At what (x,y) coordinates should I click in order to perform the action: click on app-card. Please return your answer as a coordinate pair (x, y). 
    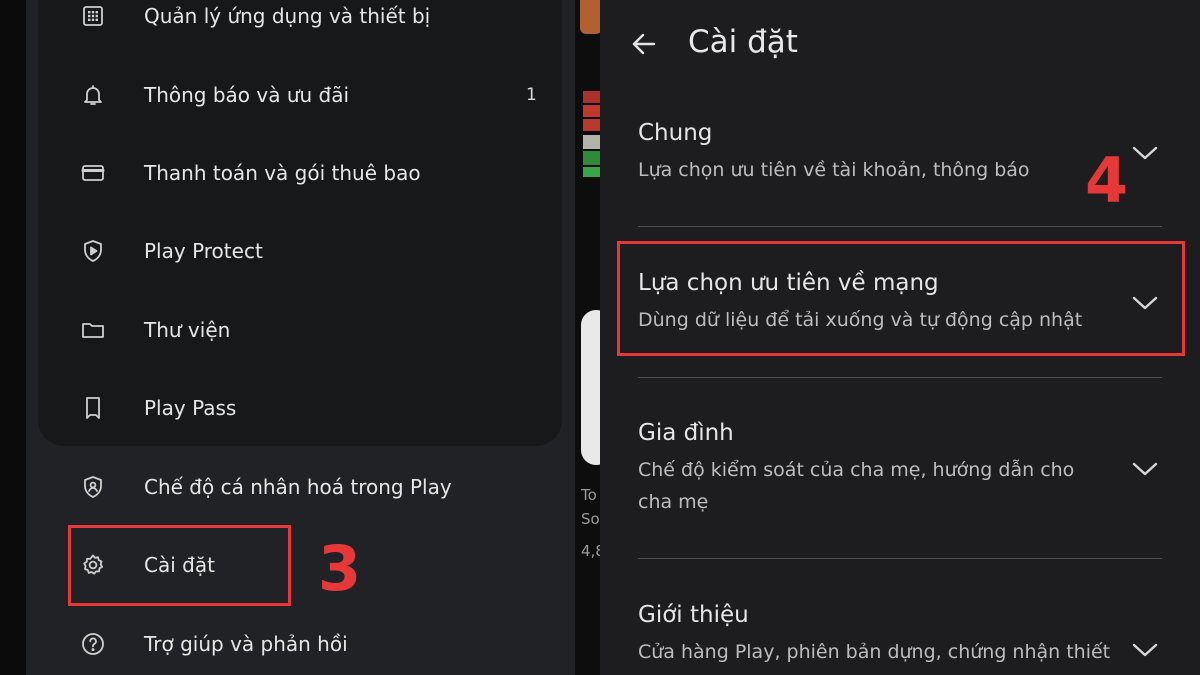
    Looking at the image, I should click on (590, 387).